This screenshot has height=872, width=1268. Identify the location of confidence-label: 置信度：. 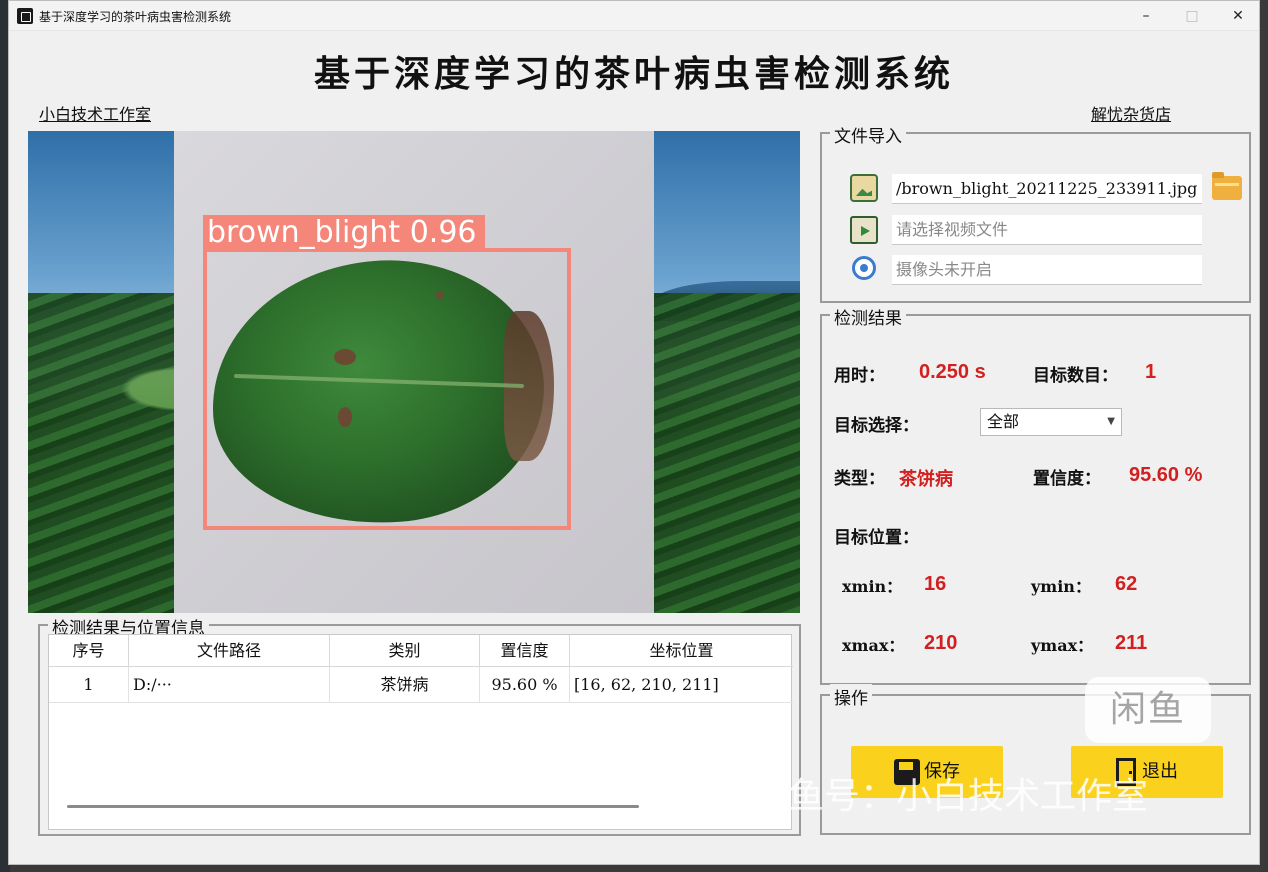
(1067, 479).